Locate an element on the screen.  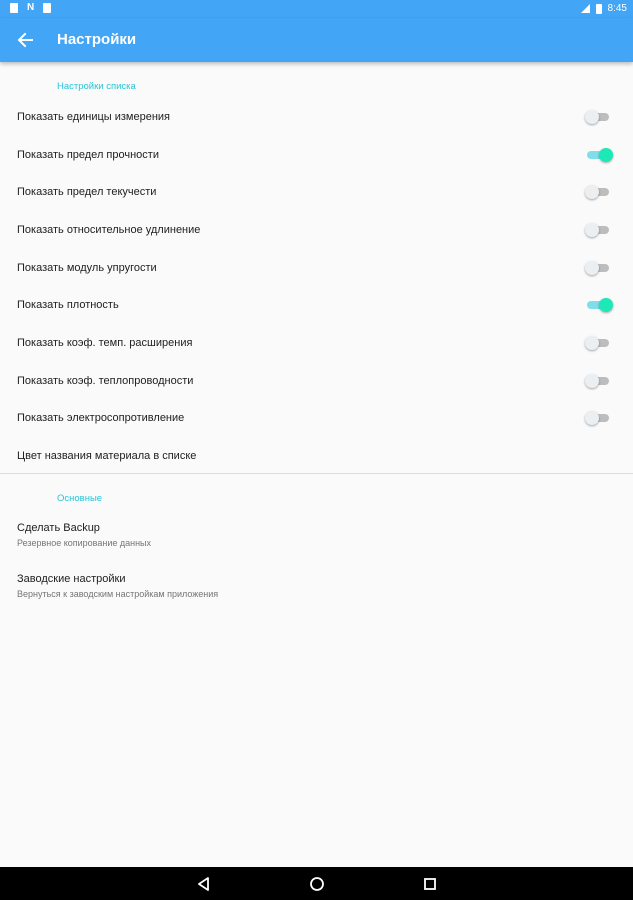
section-header-list: Настройки списка is located at coordinates (96, 86).